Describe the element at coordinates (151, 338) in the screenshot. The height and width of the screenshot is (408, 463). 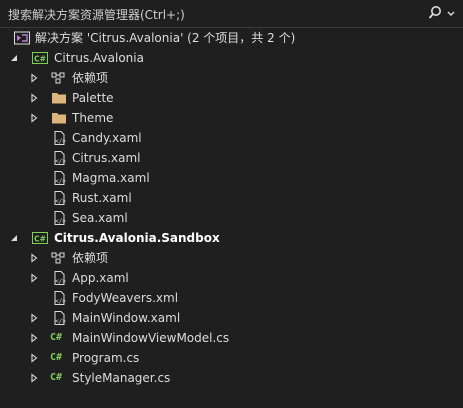
I see `tree-item-label: MainWindowViewModel.cs` at that location.